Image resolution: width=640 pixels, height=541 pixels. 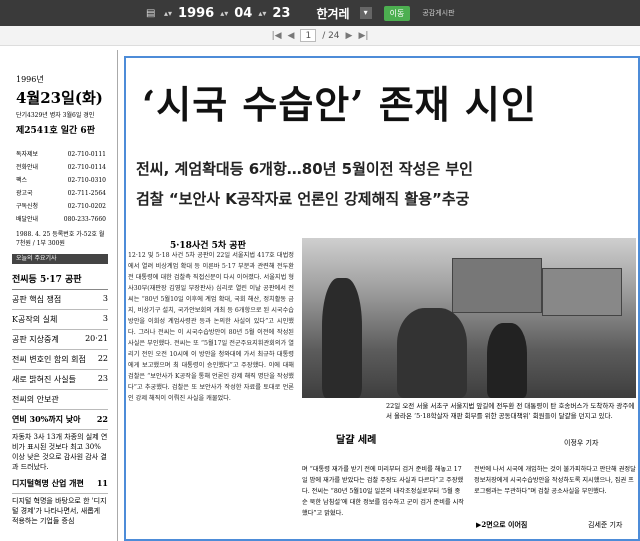 I want to click on contact-row: 구독신청 02-710-0202, so click(x=61, y=206).